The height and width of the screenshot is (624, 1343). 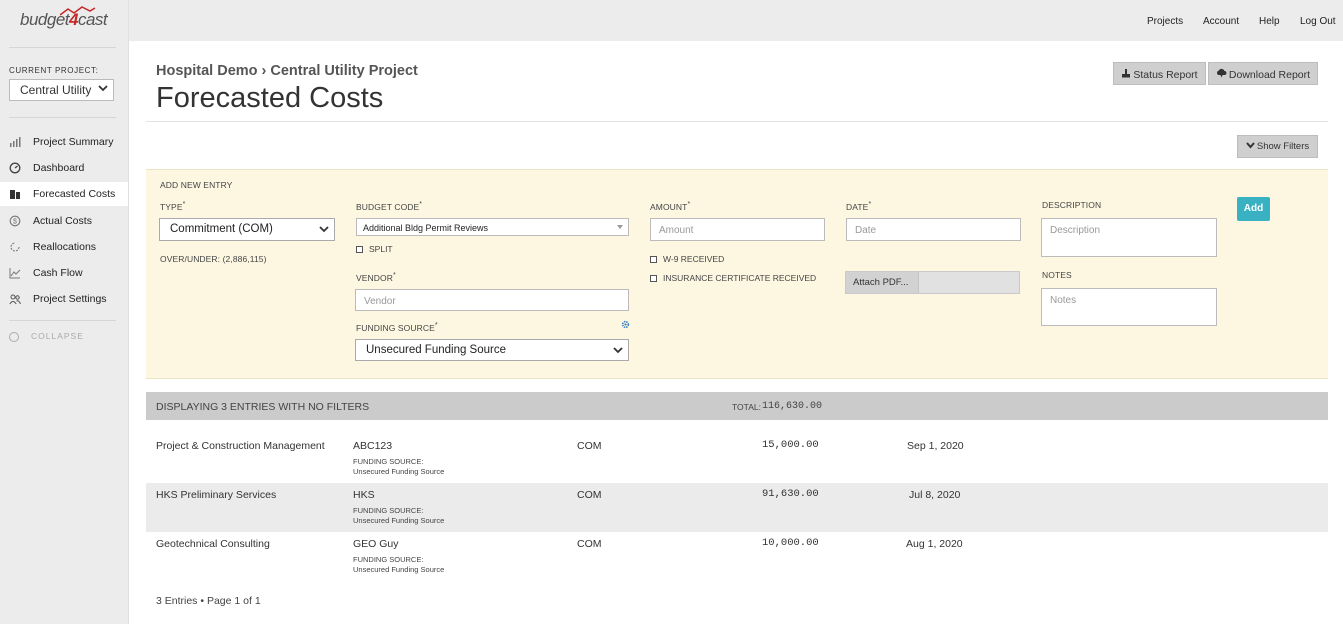 What do you see at coordinates (670, 206) in the screenshot?
I see `amount-label: AMOUNT*` at bounding box center [670, 206].